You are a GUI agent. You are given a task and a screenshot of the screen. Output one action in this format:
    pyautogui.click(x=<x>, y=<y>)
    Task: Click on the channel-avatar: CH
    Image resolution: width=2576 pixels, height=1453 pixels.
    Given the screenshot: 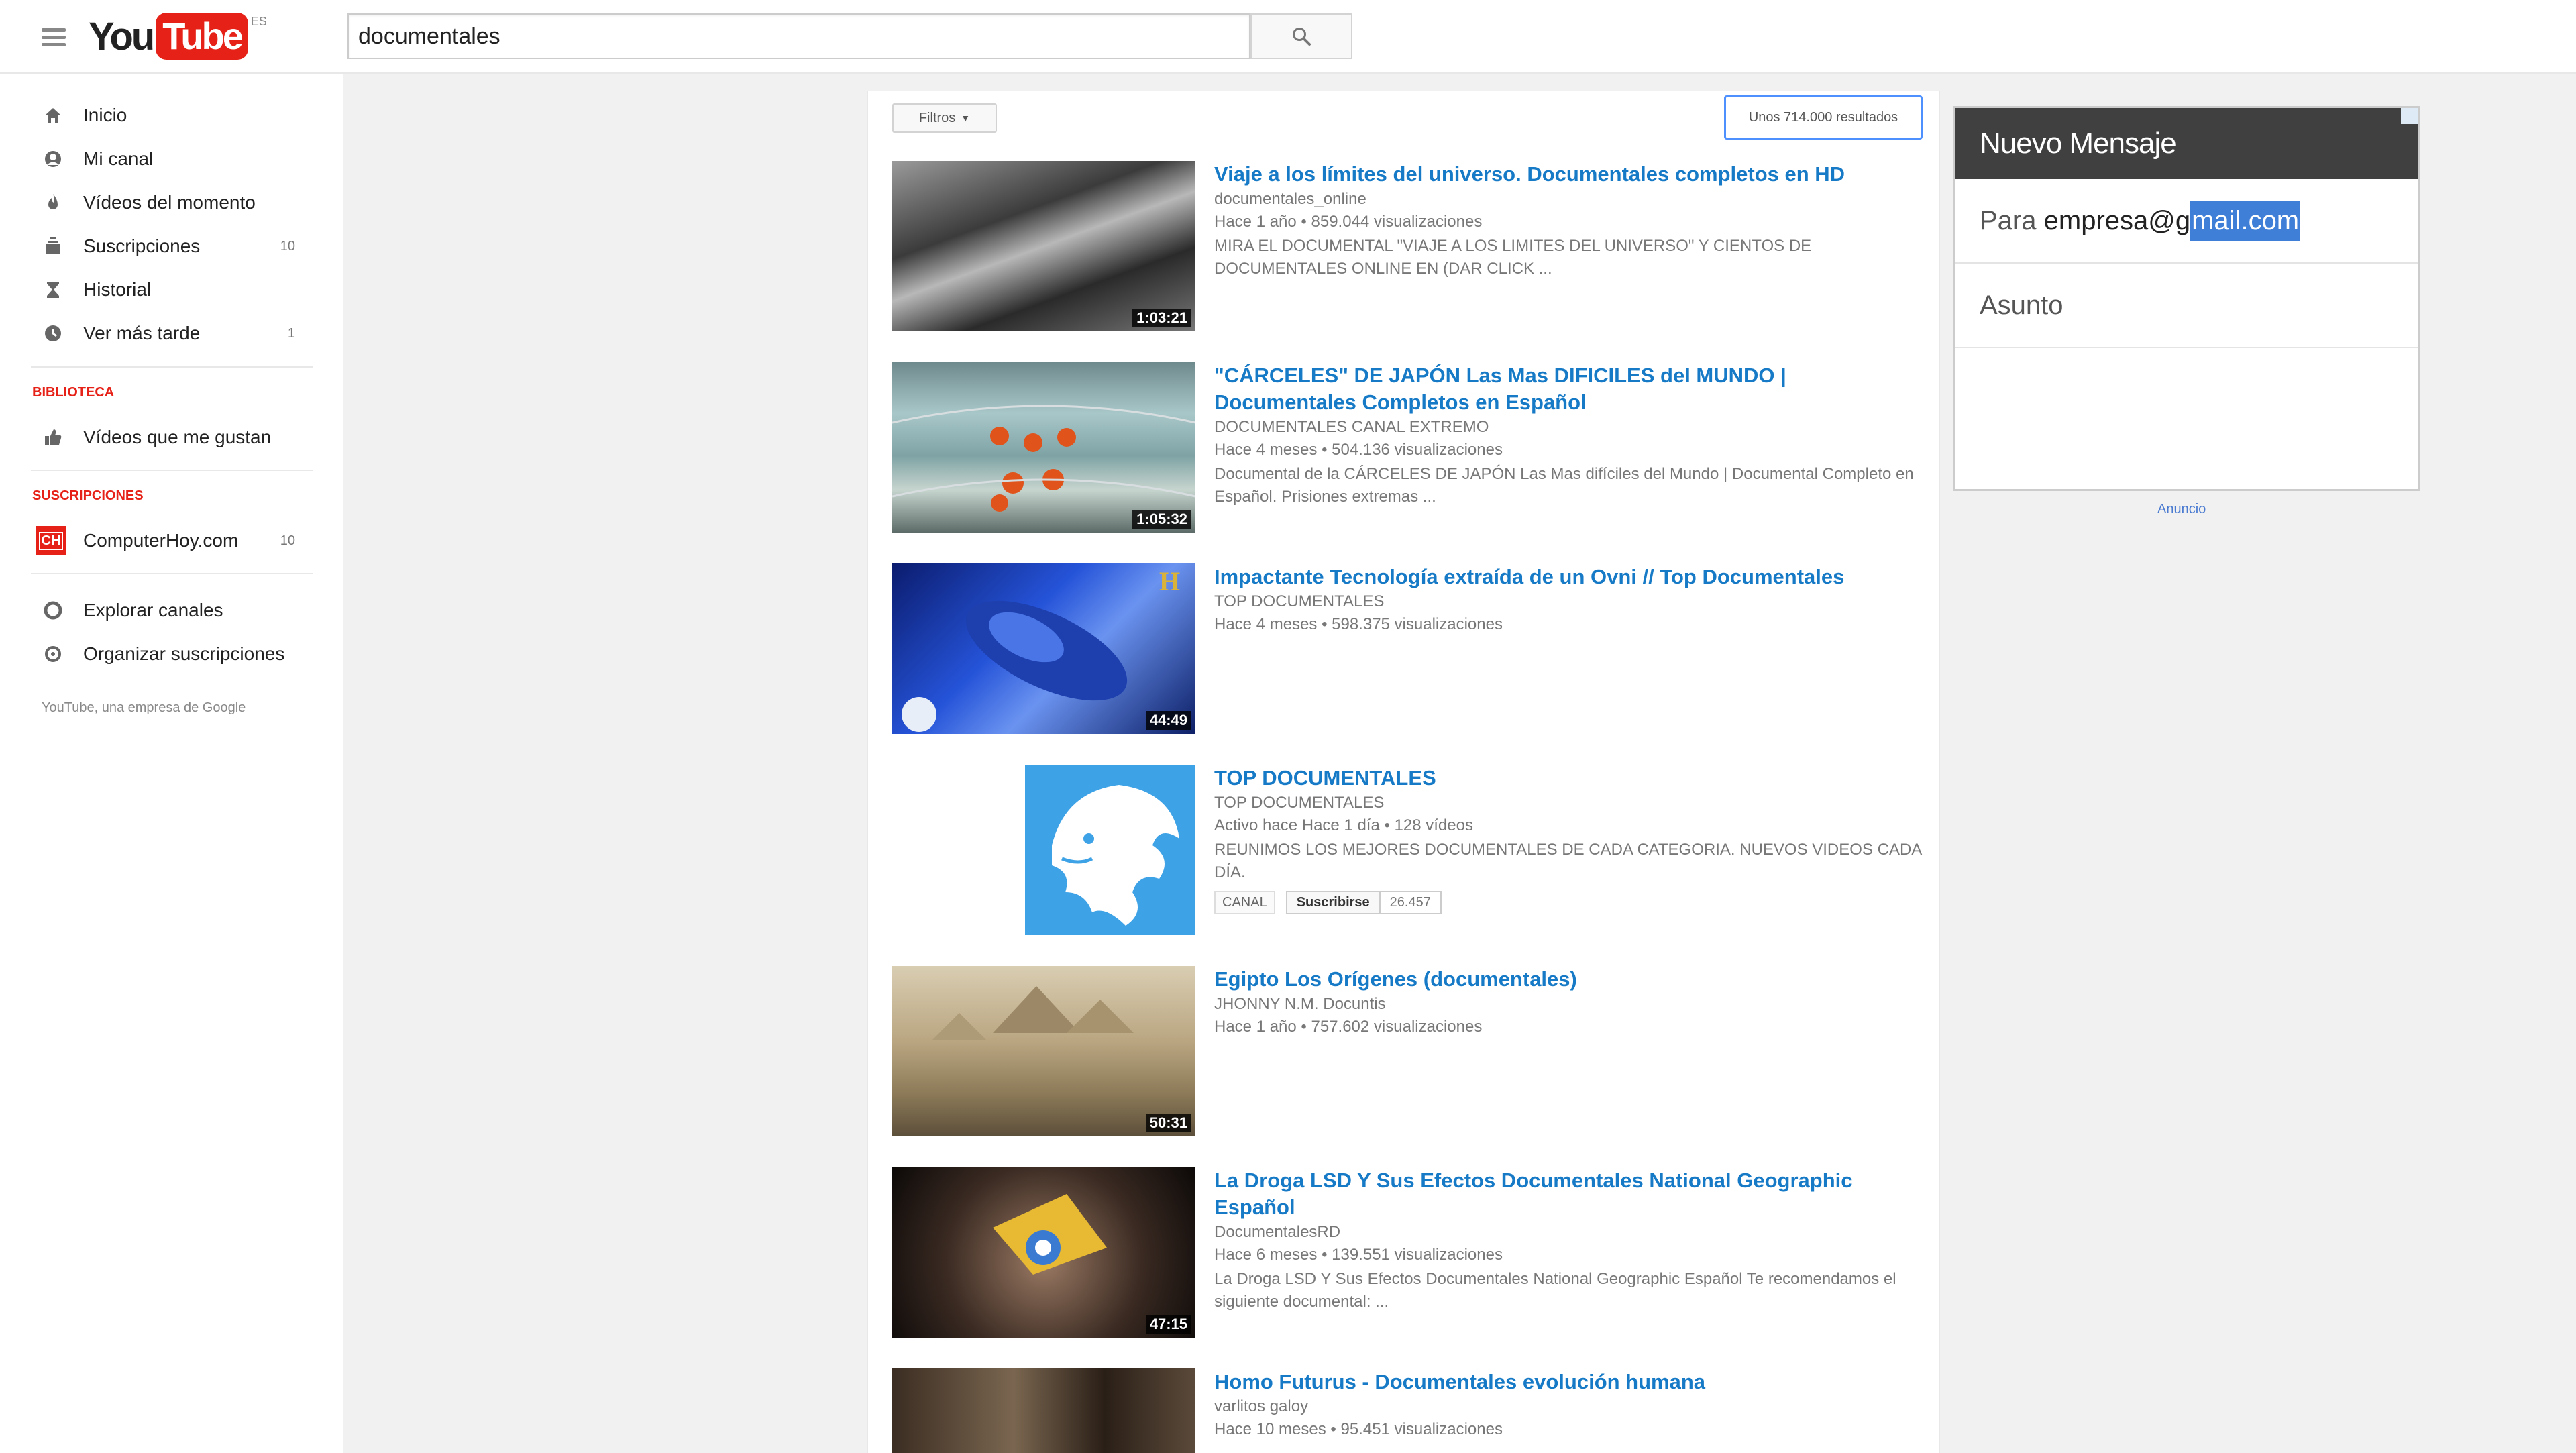 What is the action you would take?
    pyautogui.click(x=51, y=540)
    